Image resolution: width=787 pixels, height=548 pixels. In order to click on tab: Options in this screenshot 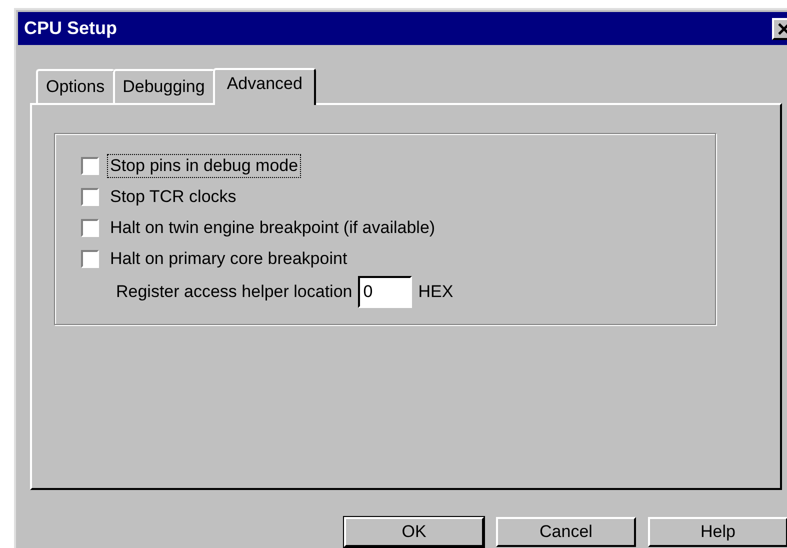, I will do `click(75, 86)`.